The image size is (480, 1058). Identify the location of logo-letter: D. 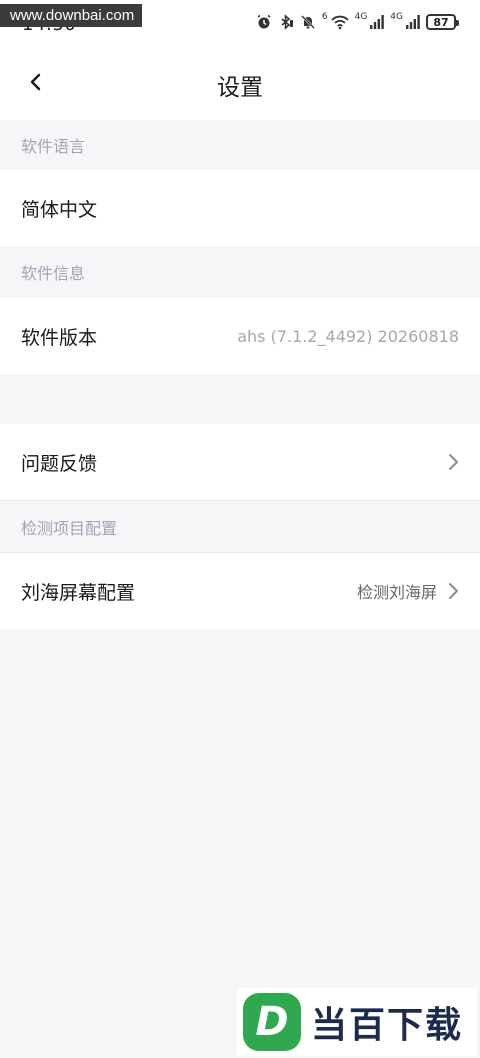
(272, 1022).